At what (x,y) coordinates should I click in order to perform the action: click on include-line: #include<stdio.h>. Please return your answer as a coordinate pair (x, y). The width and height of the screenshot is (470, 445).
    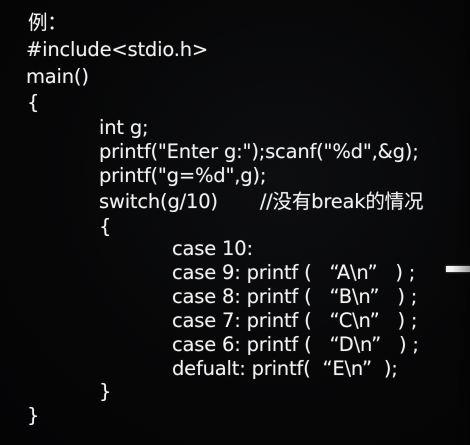
    Looking at the image, I should click on (117, 49).